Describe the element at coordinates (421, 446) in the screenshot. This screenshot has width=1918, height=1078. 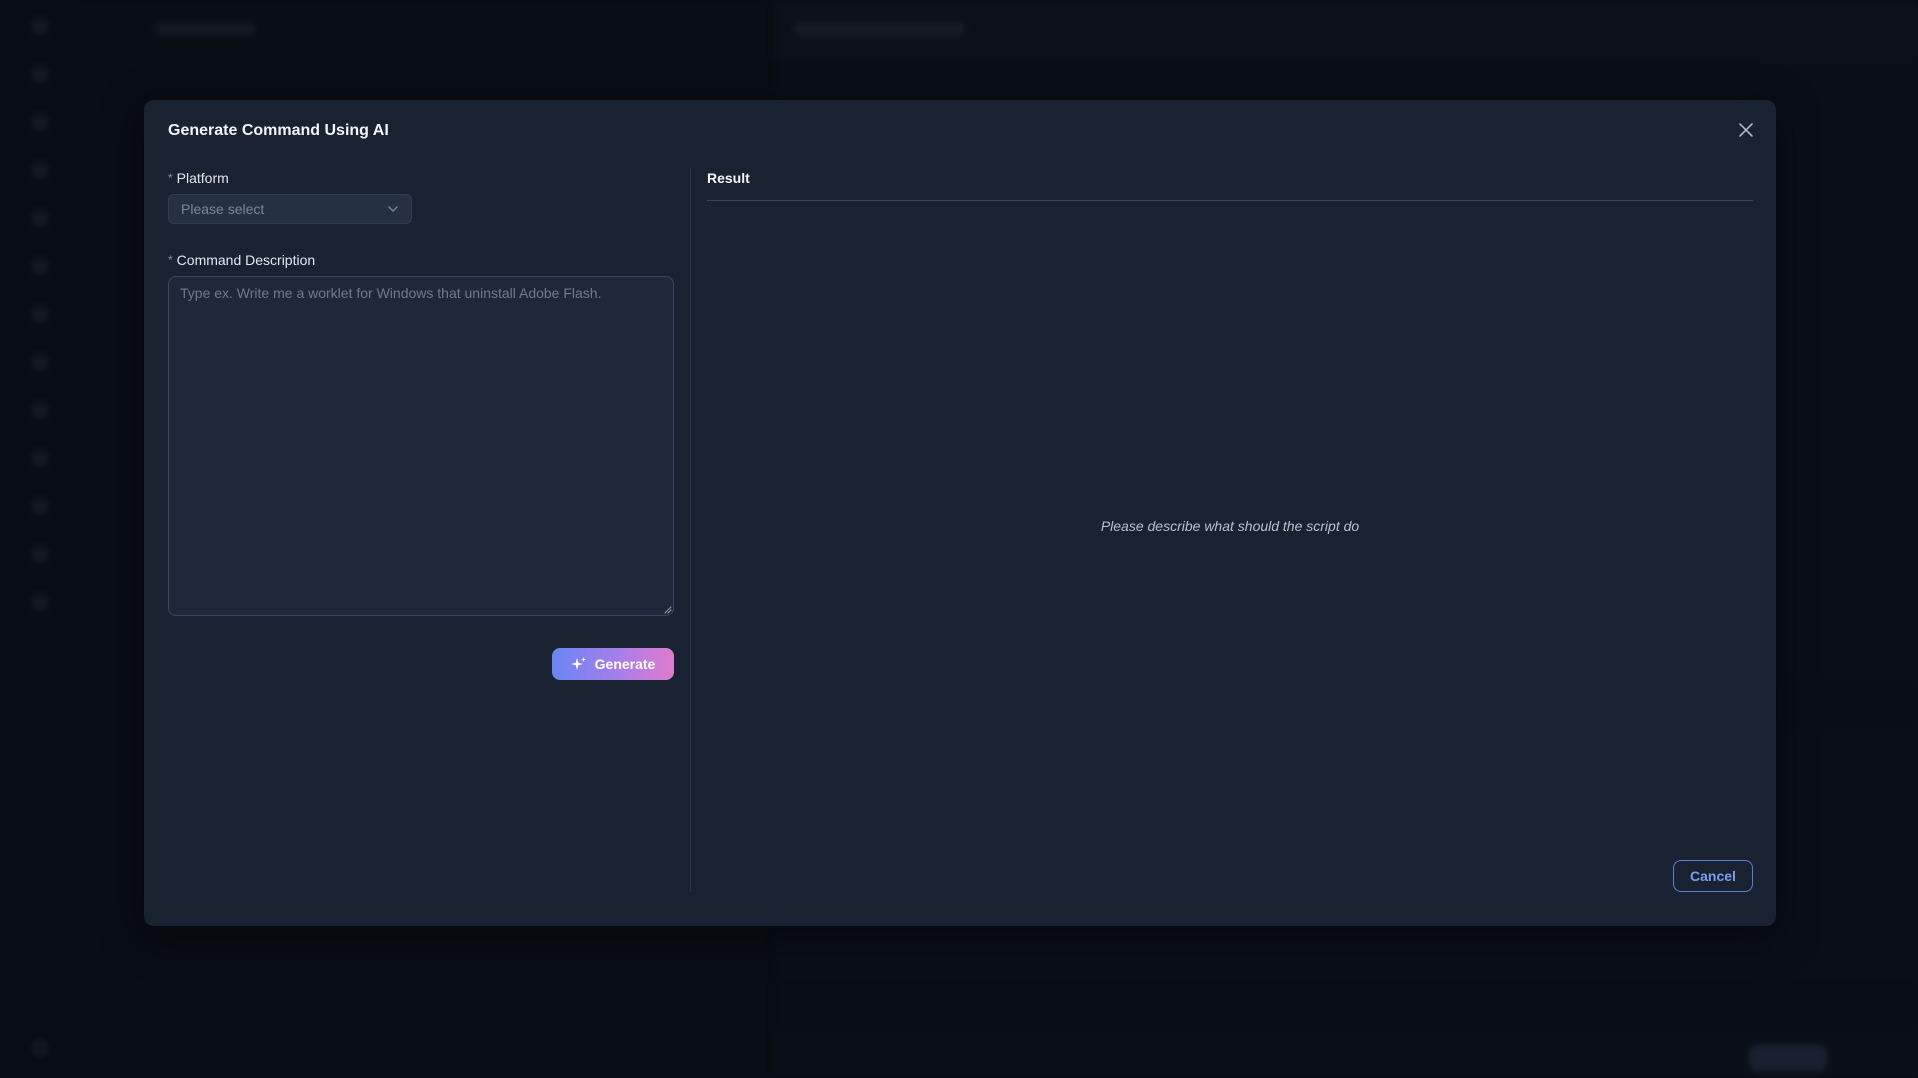
I see `command-description-input` at that location.